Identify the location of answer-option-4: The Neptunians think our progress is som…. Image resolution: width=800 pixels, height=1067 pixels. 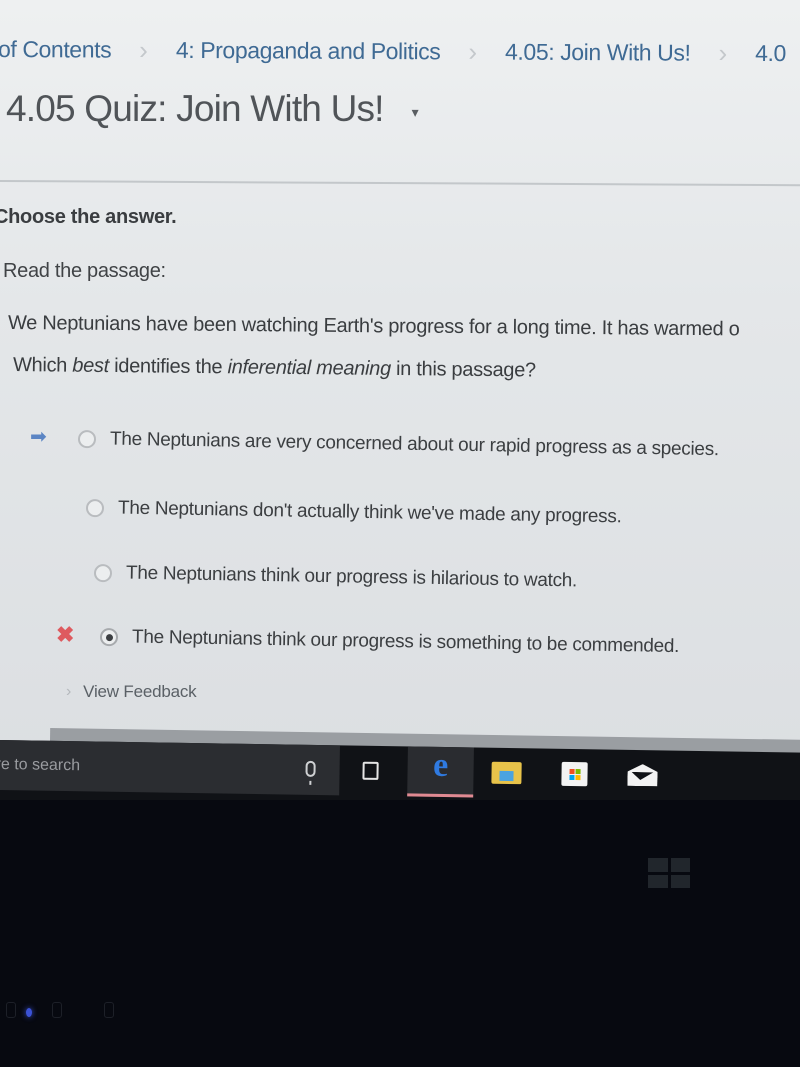
(389, 642).